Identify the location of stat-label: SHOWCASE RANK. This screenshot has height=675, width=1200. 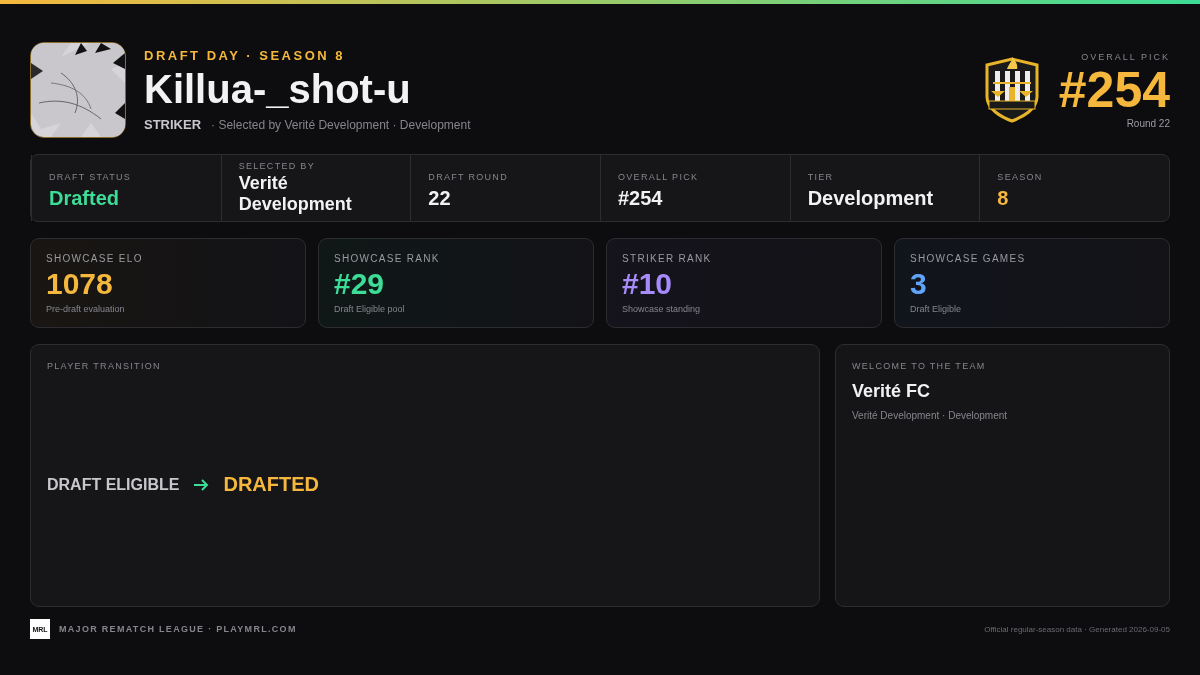
(387, 258).